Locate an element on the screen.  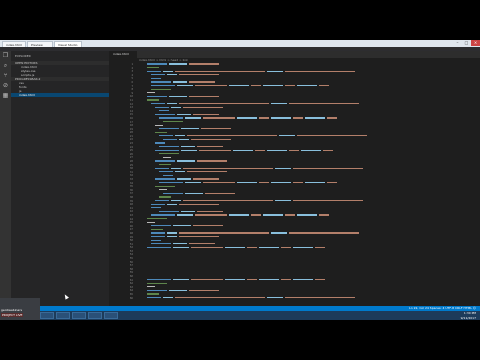
presenter-tag: PROJECT LIVE is located at coordinates (12, 315).